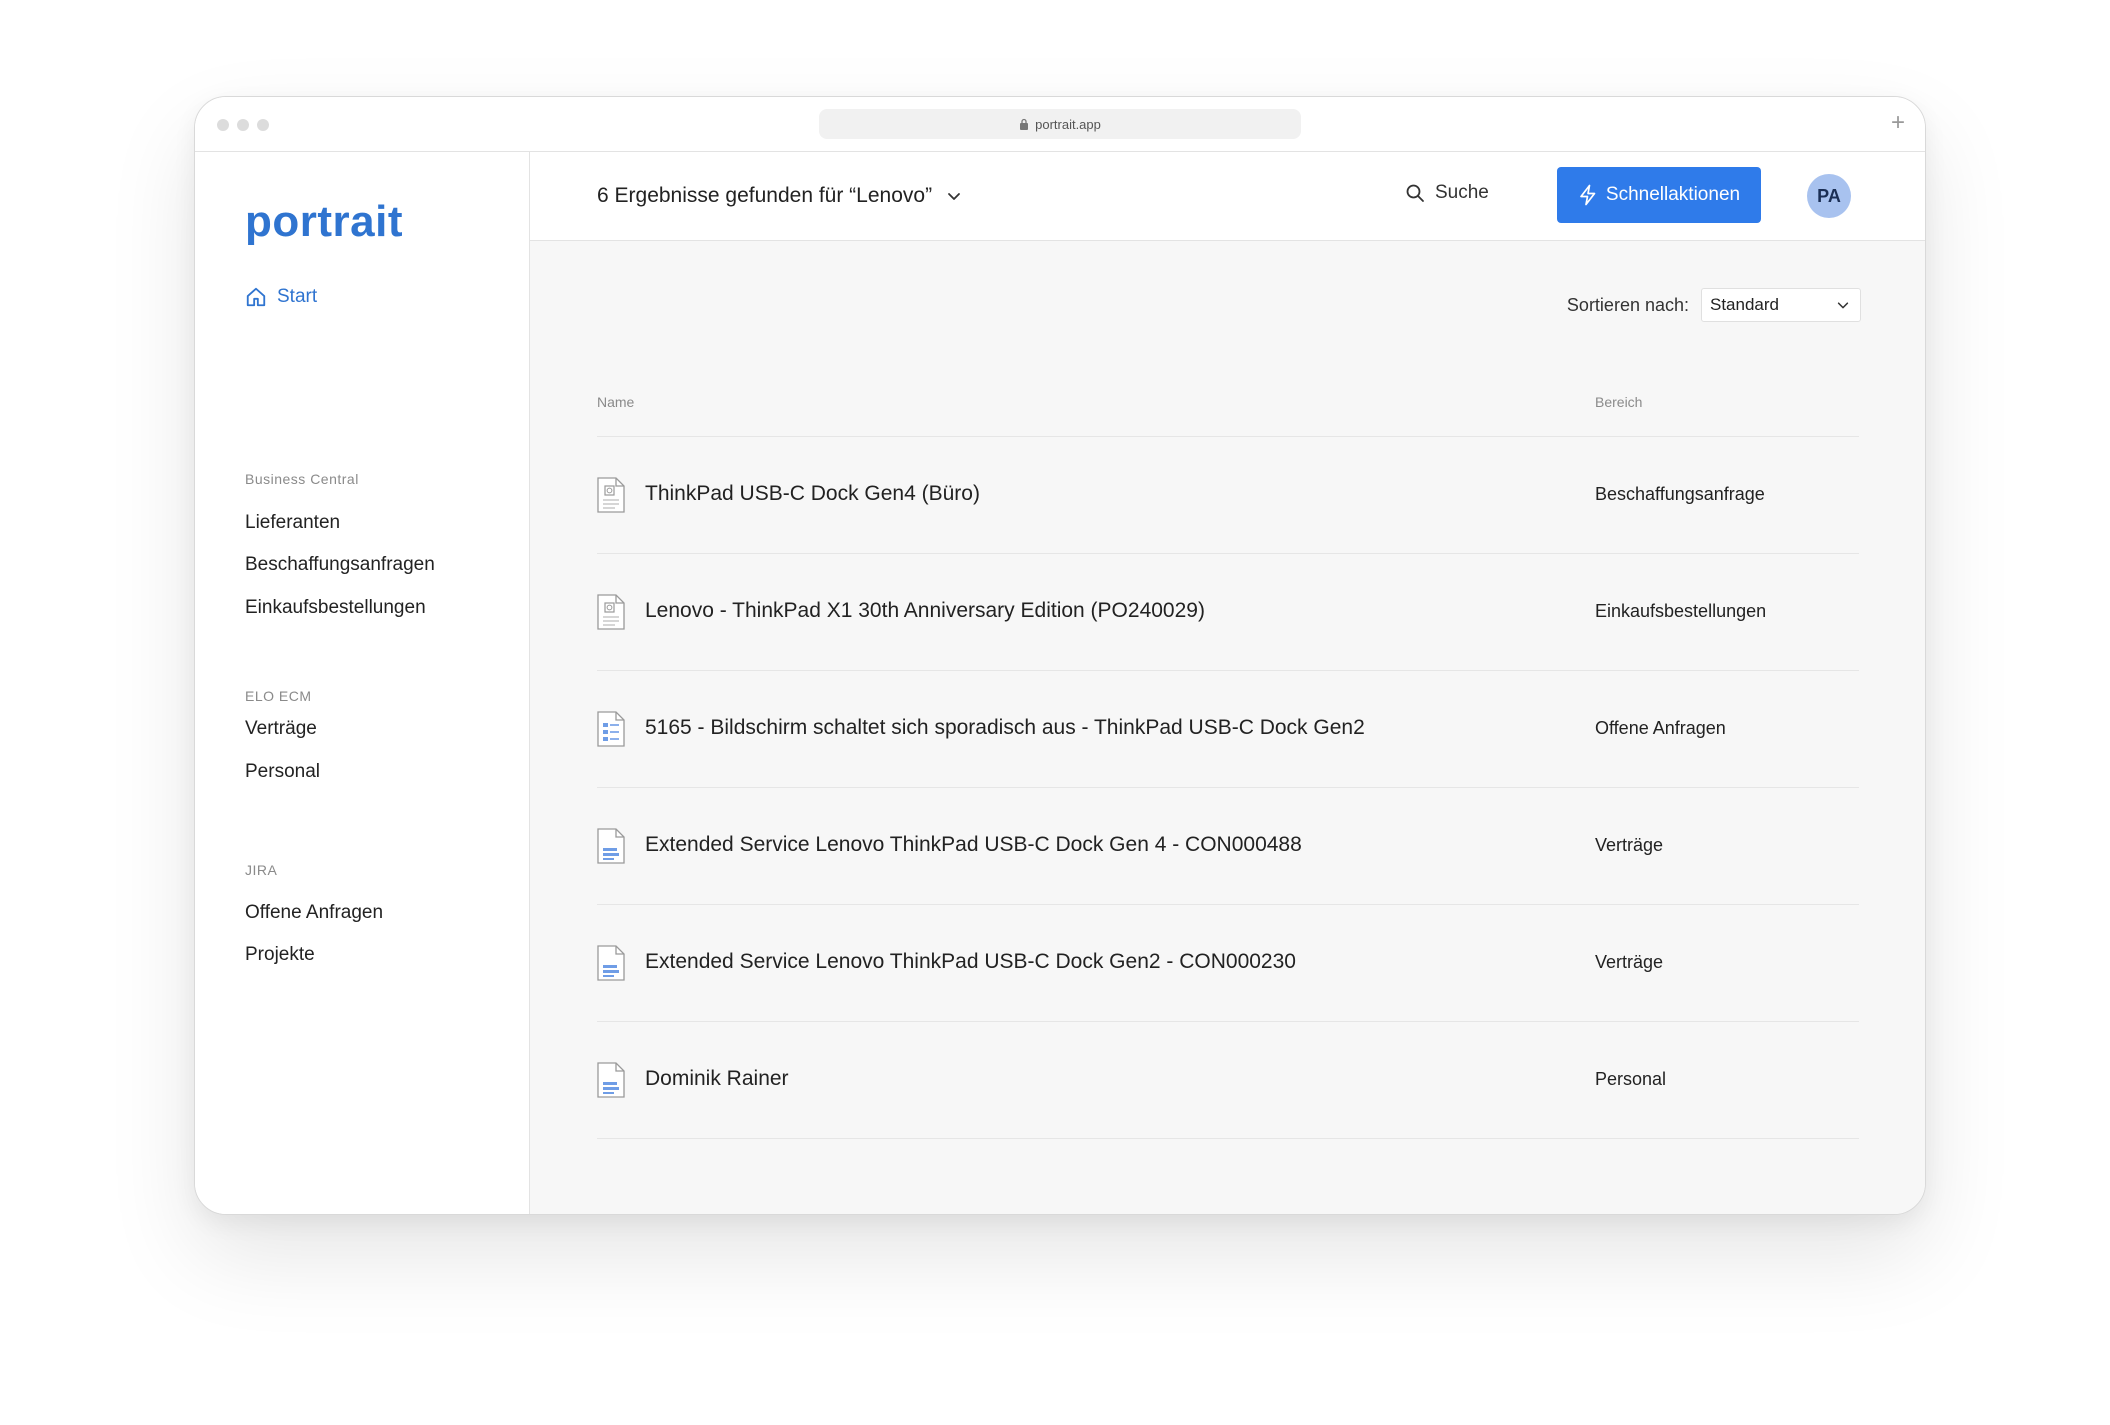  I want to click on row-name: Dominik Rainer, so click(717, 1078).